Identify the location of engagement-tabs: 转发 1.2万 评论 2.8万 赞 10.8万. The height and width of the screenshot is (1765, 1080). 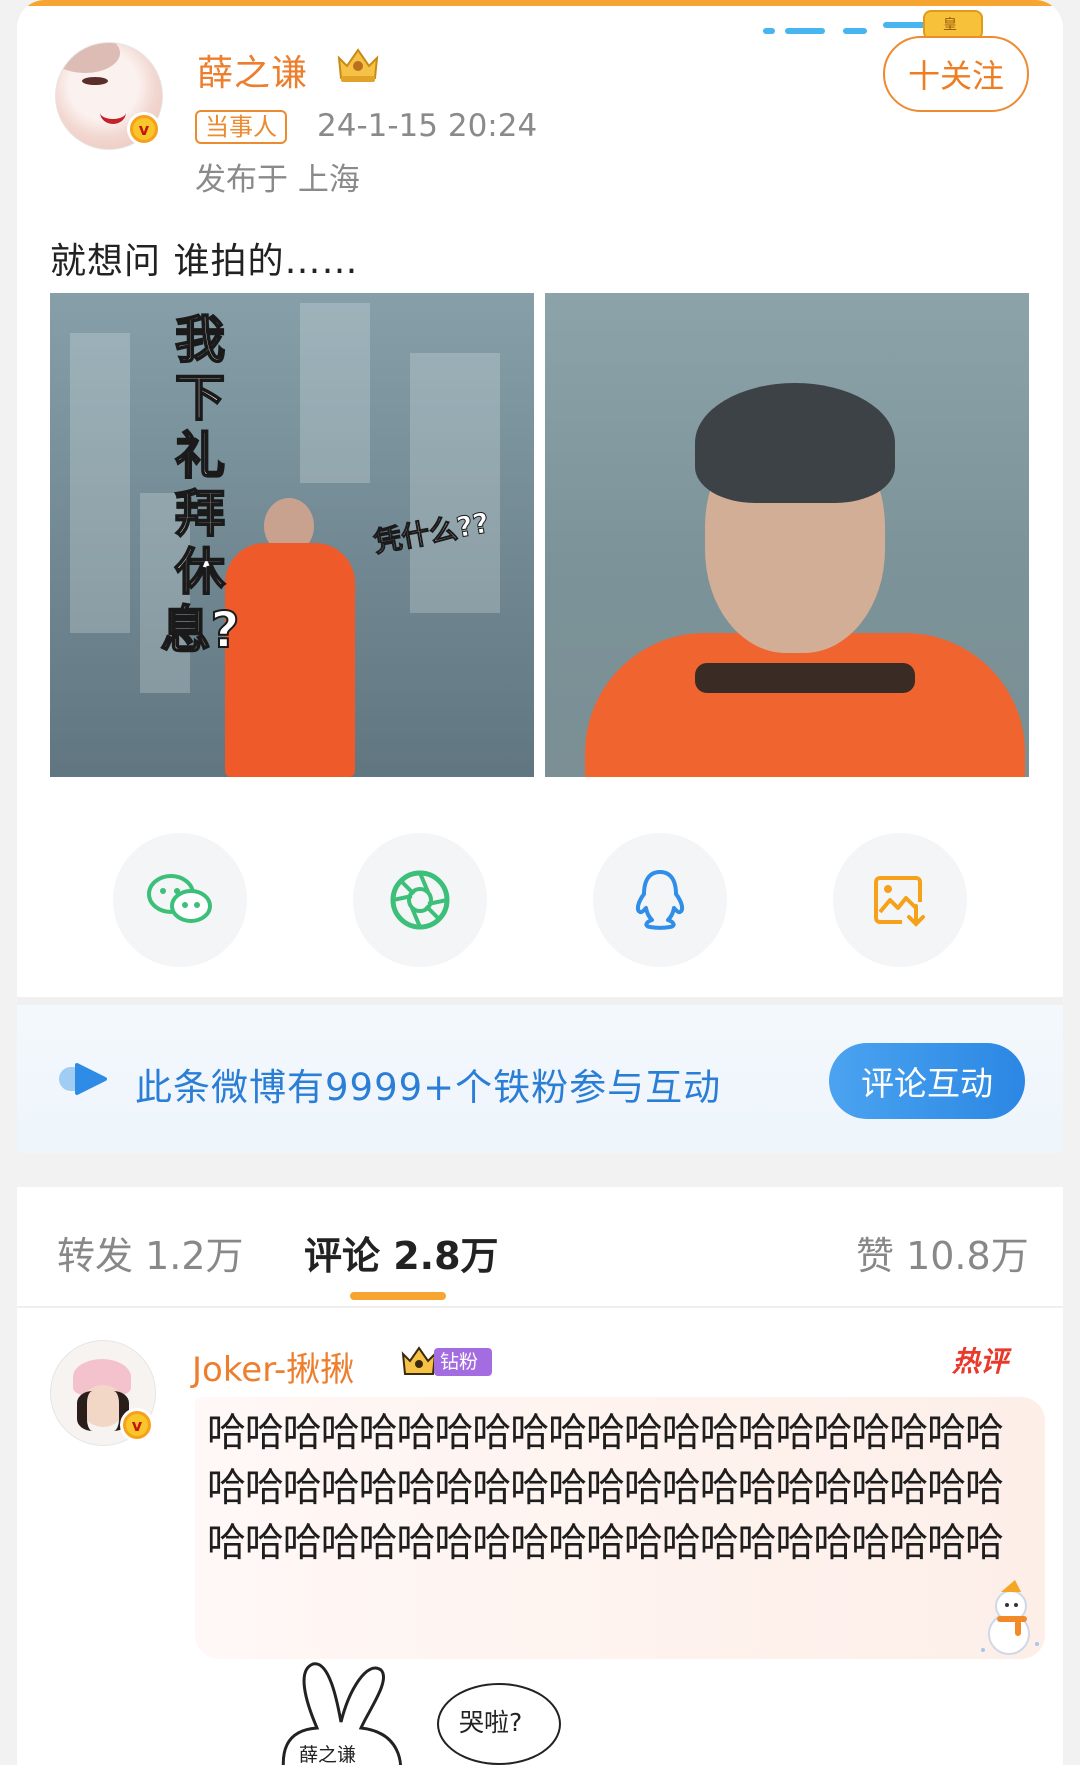
(540, 1247).